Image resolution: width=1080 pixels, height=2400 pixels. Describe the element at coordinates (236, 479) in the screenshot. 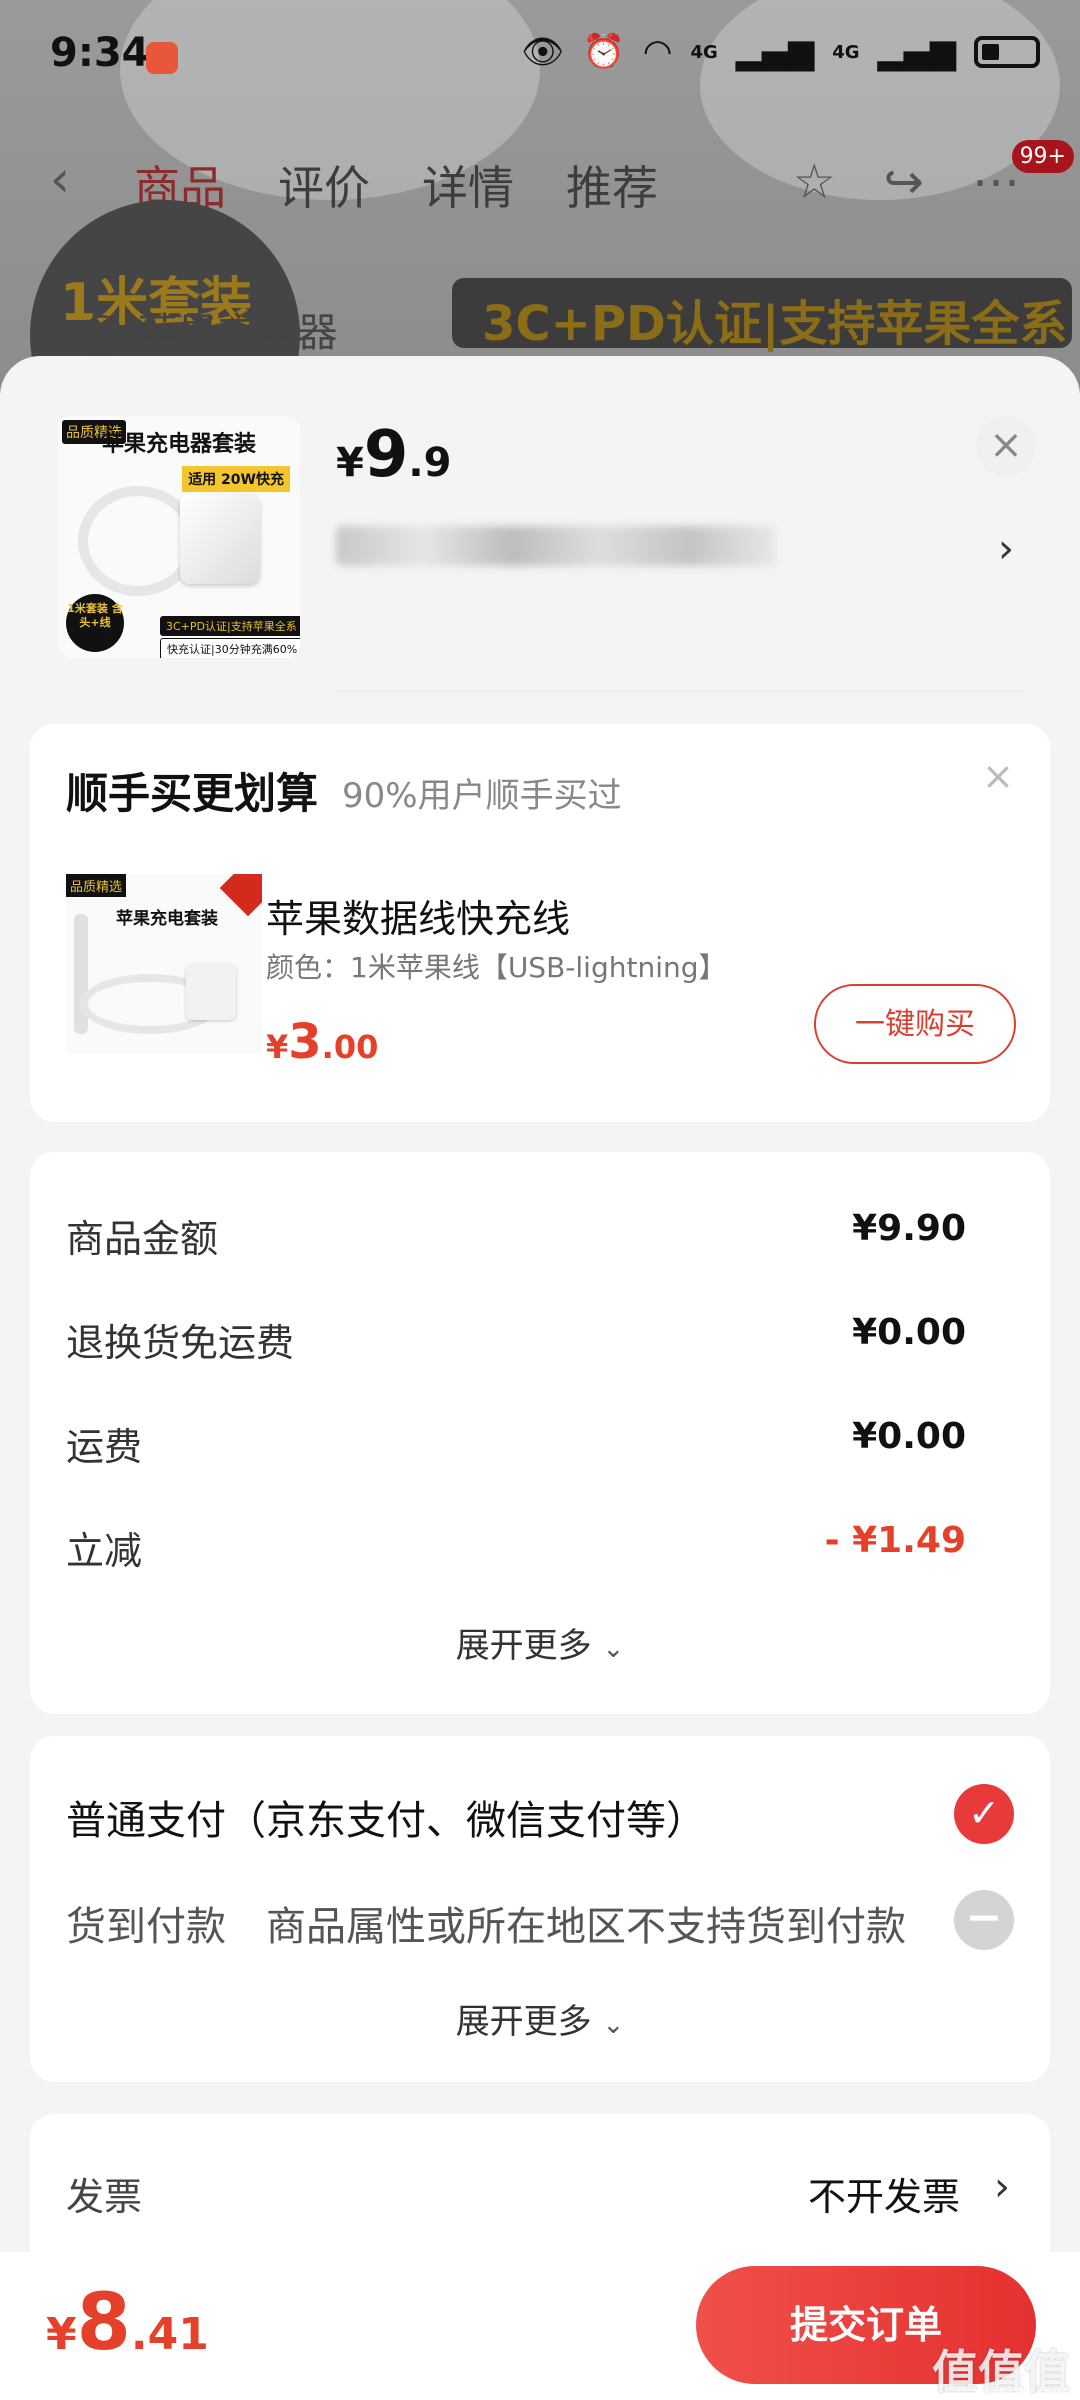

I see `thumbnail-20w-badge: 适用 20W快充` at that location.